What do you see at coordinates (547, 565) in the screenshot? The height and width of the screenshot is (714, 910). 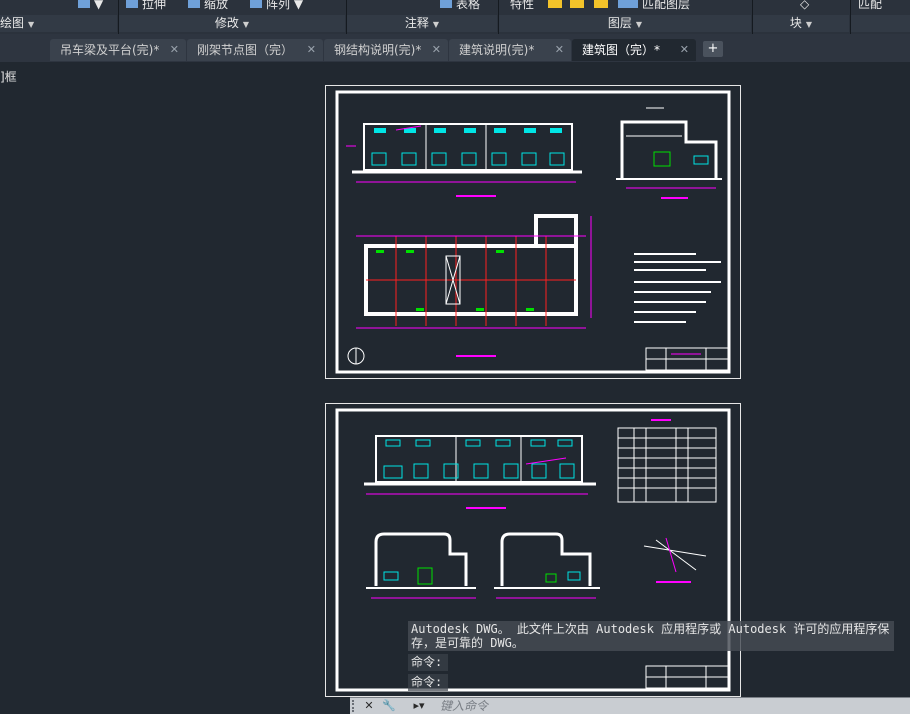 I see `section-view-b` at bounding box center [547, 565].